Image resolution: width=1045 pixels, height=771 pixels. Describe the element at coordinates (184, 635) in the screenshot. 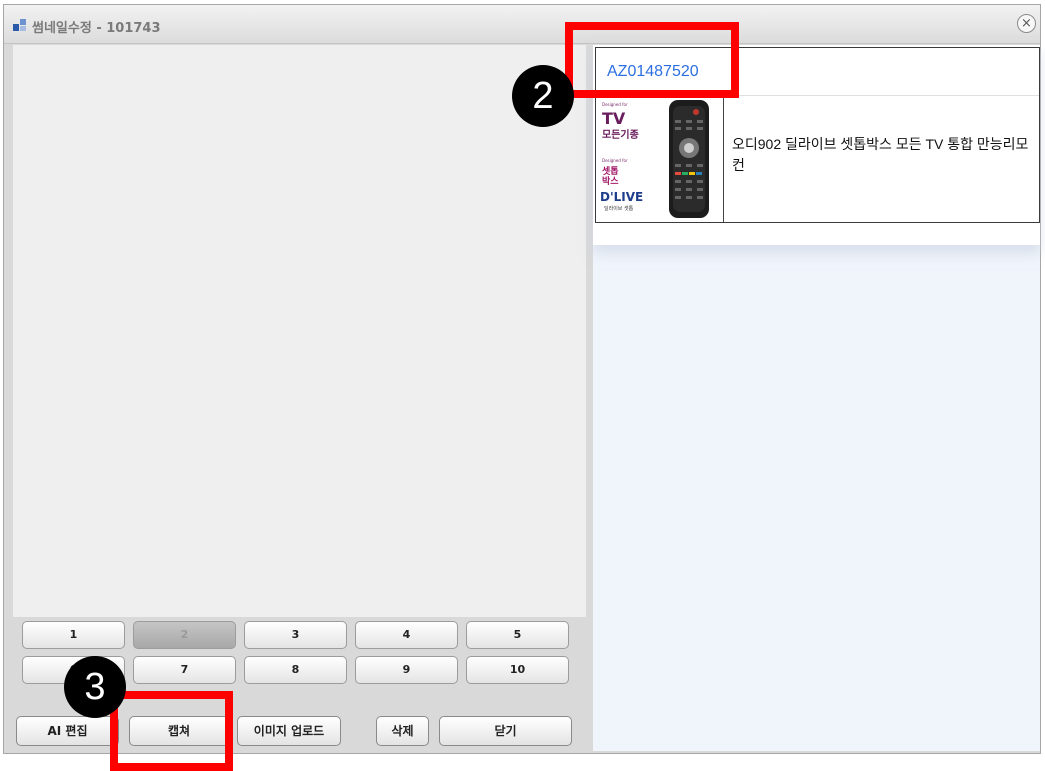

I see `page-button-2: 2` at that location.